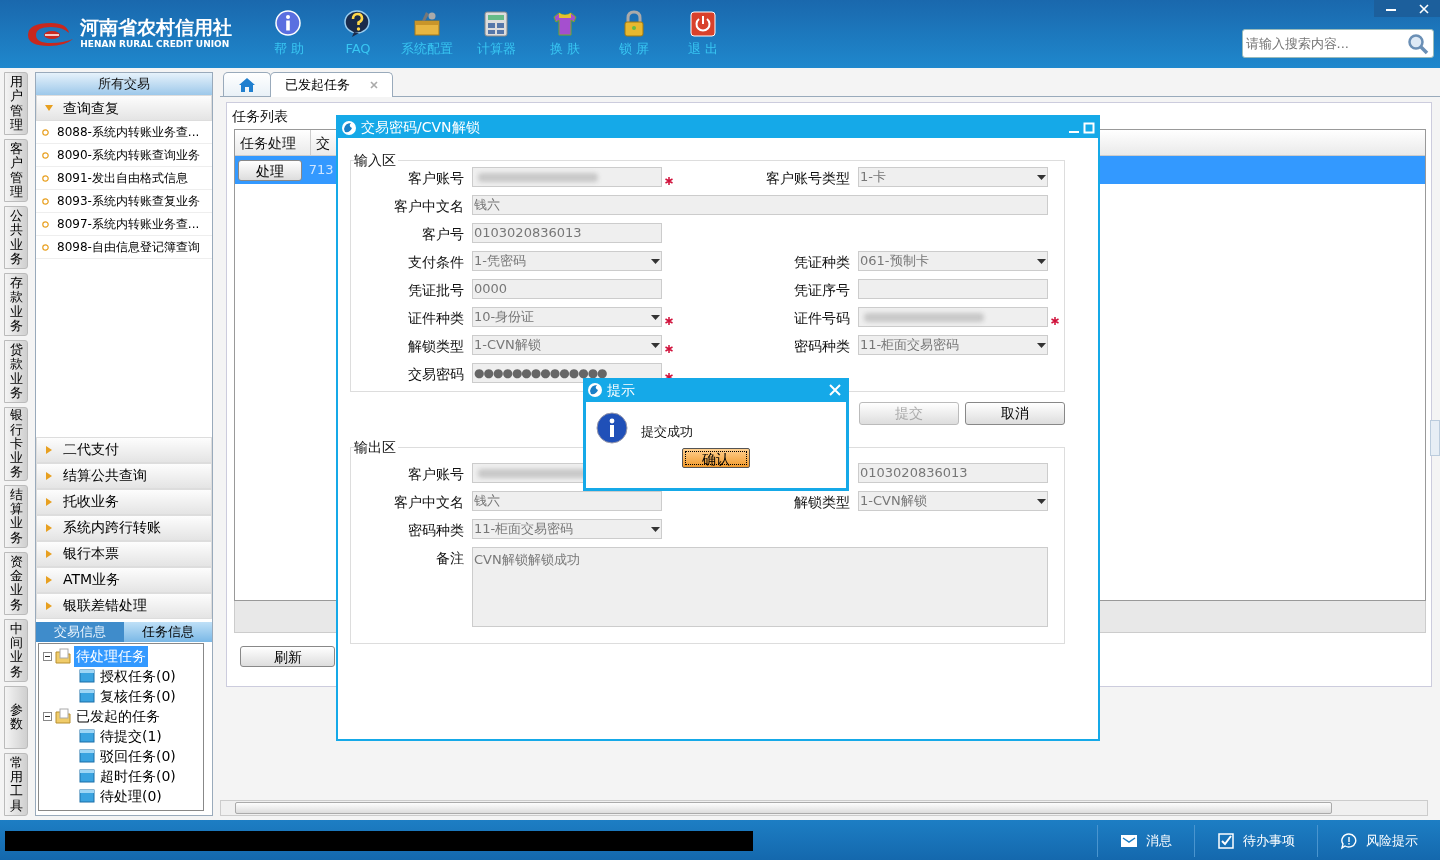 The image size is (1440, 860). I want to click on input-field: ●●●●●●●●●●●●●●, so click(567, 373).